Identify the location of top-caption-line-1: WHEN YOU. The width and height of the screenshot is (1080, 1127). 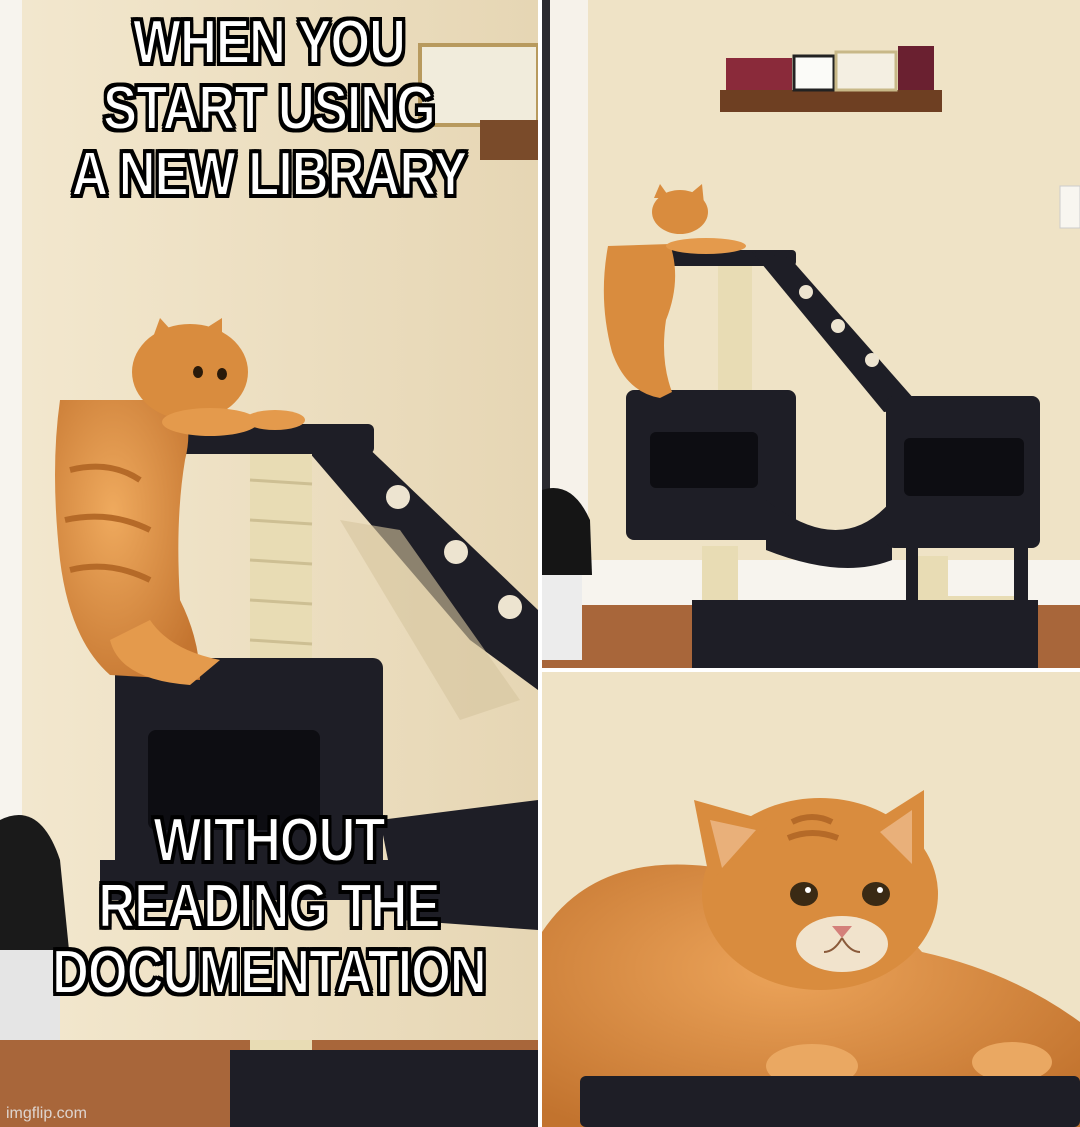
(269, 42).